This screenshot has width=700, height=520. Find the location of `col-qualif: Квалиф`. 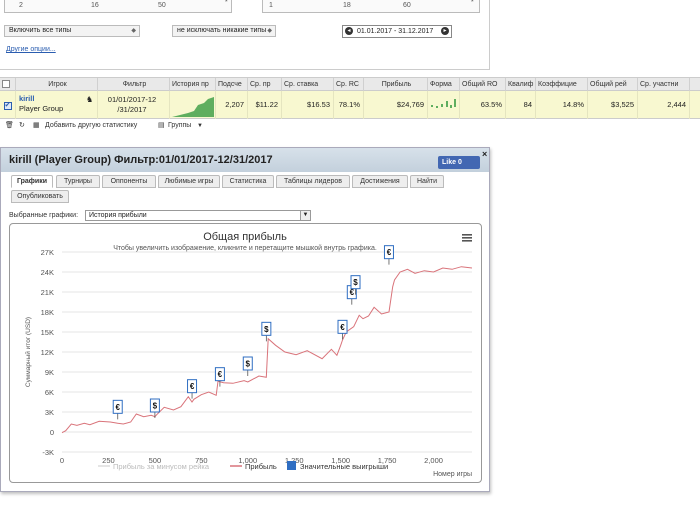

col-qualif: Квалиф is located at coordinates (521, 84).